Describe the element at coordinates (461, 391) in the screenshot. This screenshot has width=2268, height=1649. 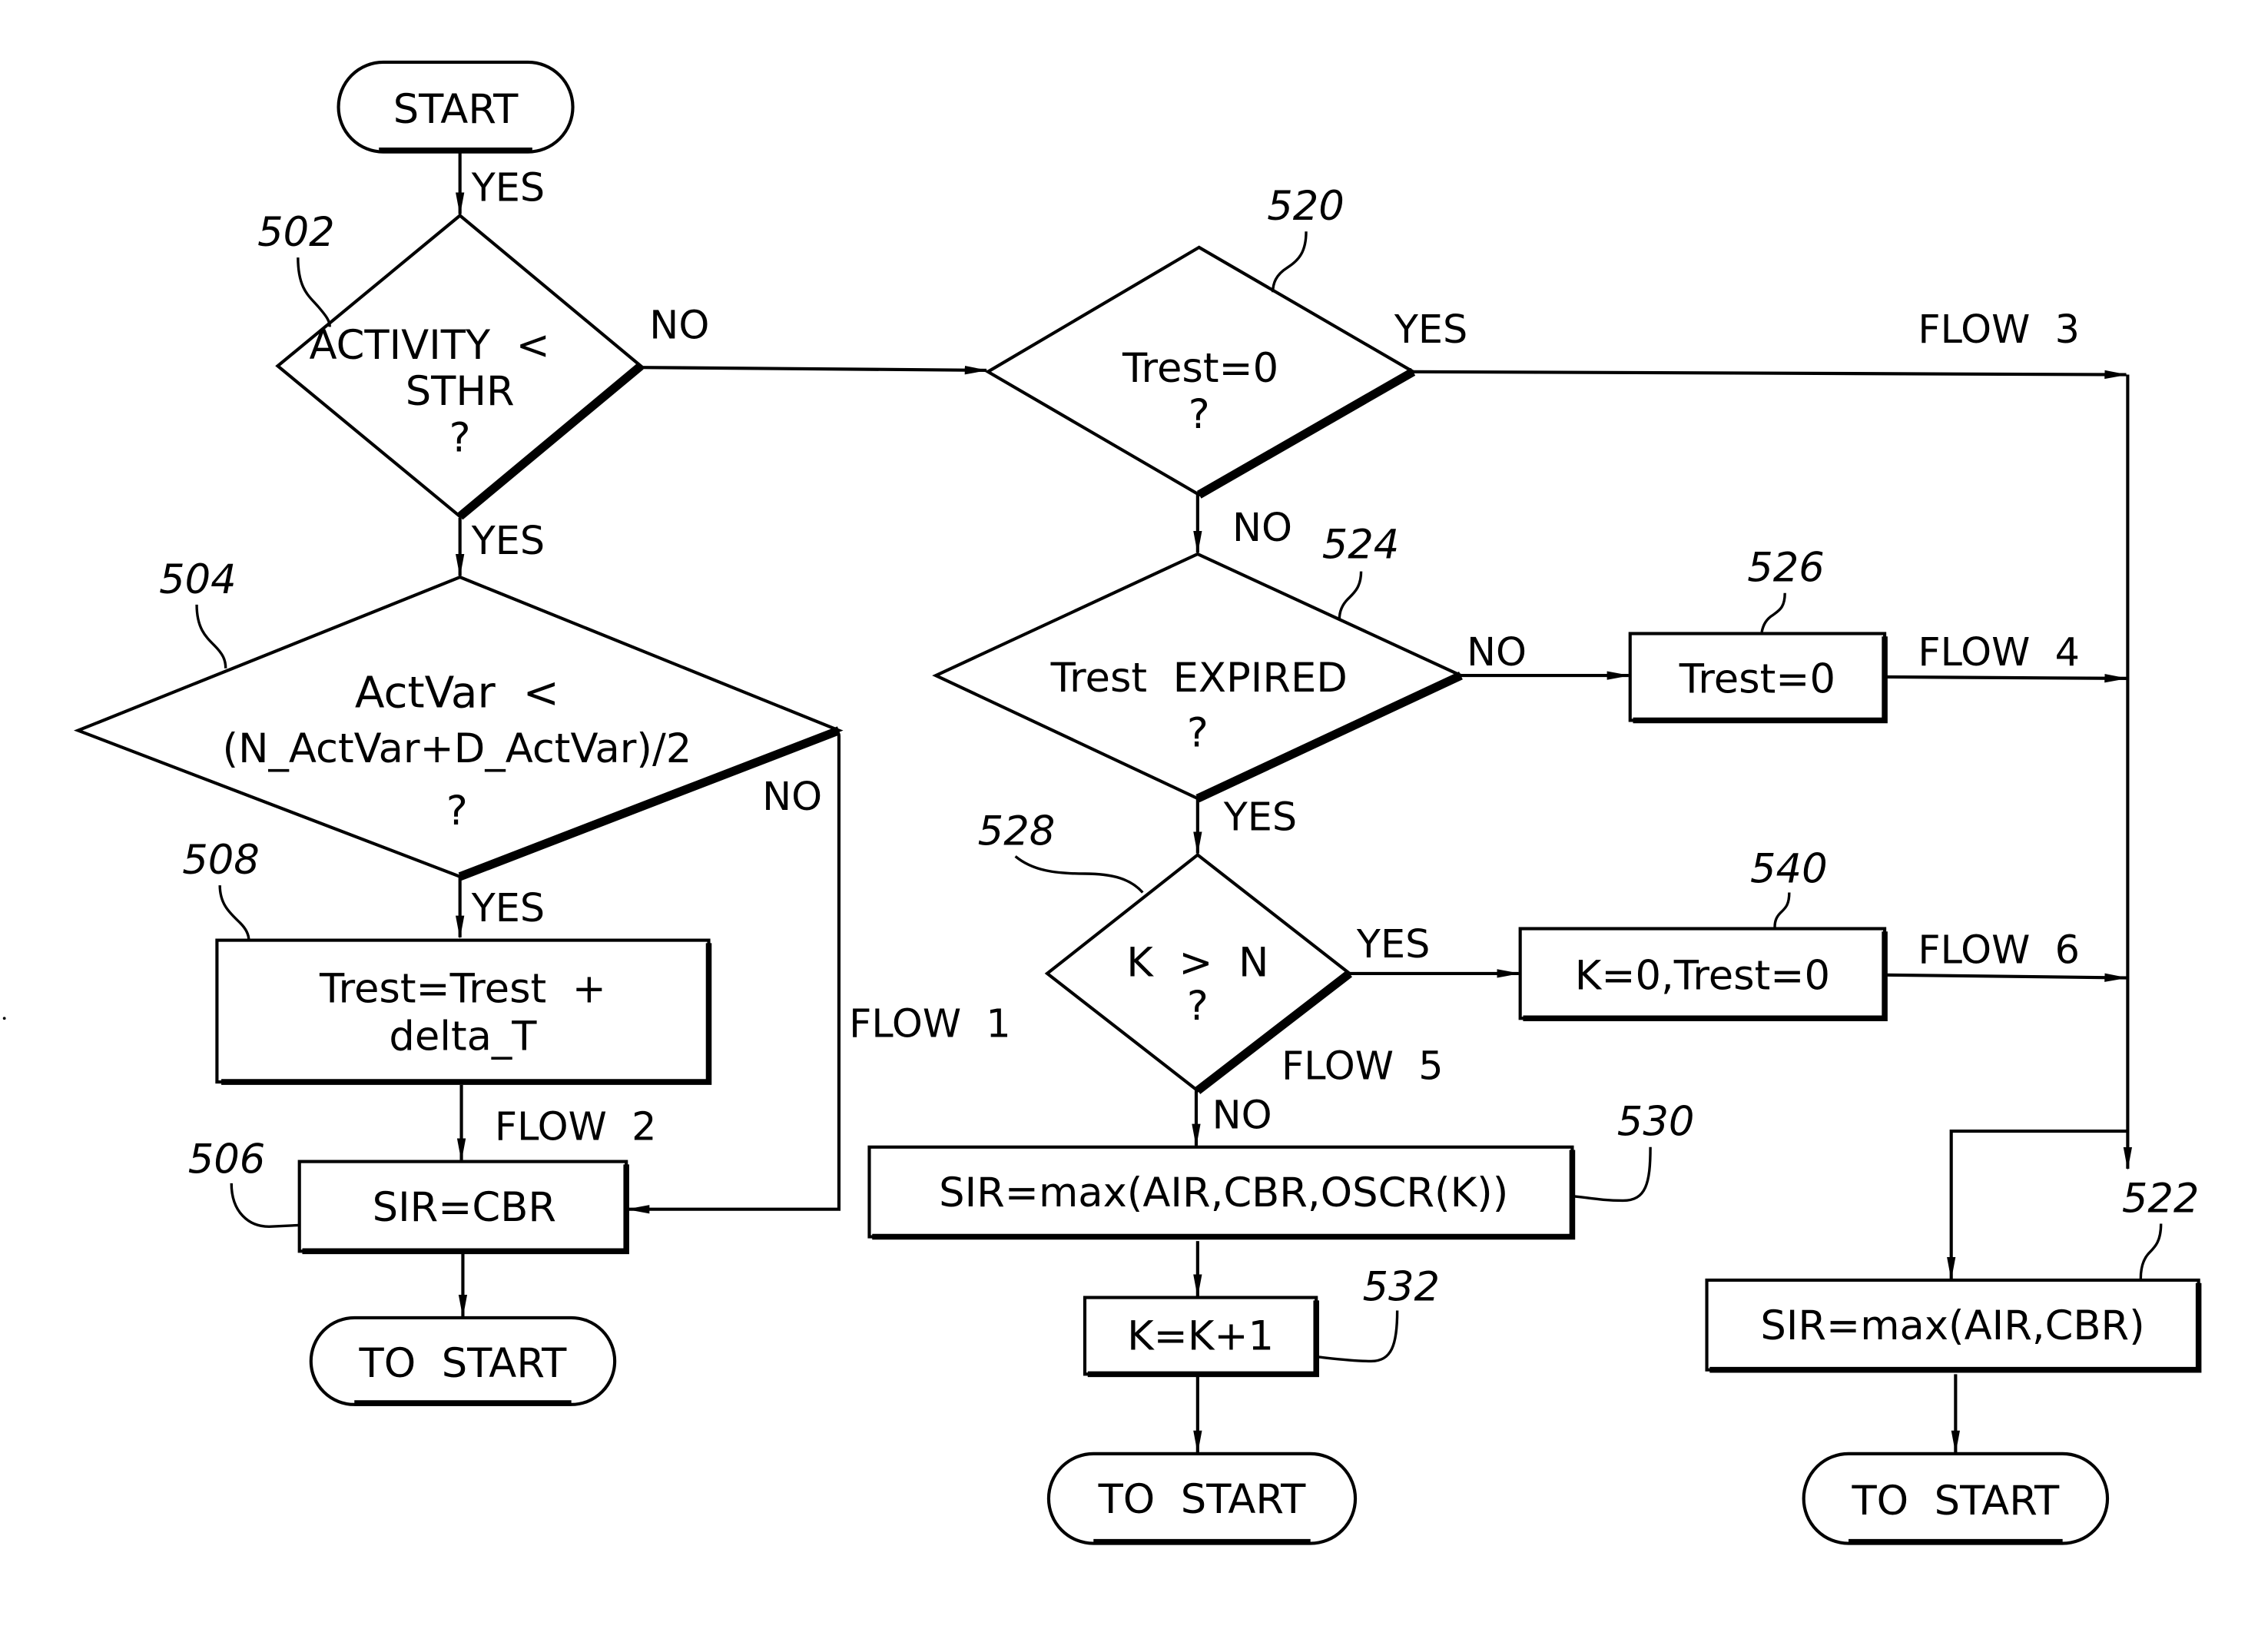
I see `decision-502-line2: STHR` at that location.